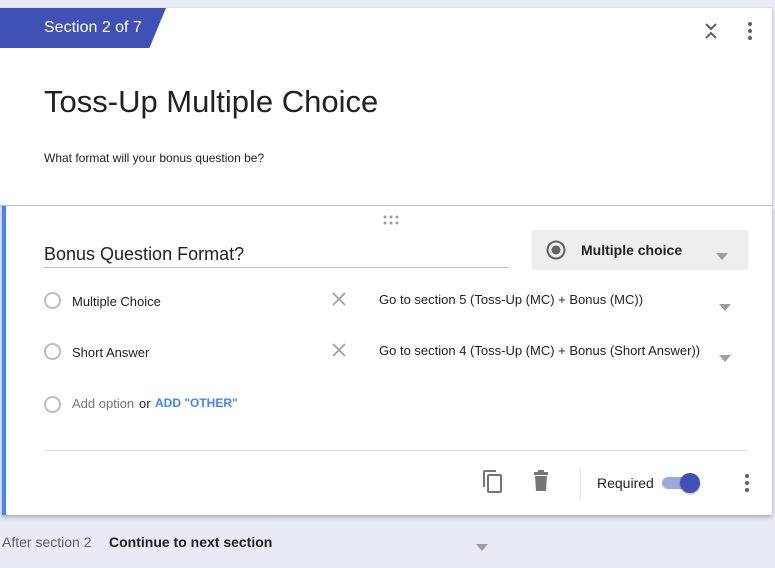 The width and height of the screenshot is (775, 568). Describe the element at coordinates (396, 450) in the screenshot. I see `footer-divider` at that location.